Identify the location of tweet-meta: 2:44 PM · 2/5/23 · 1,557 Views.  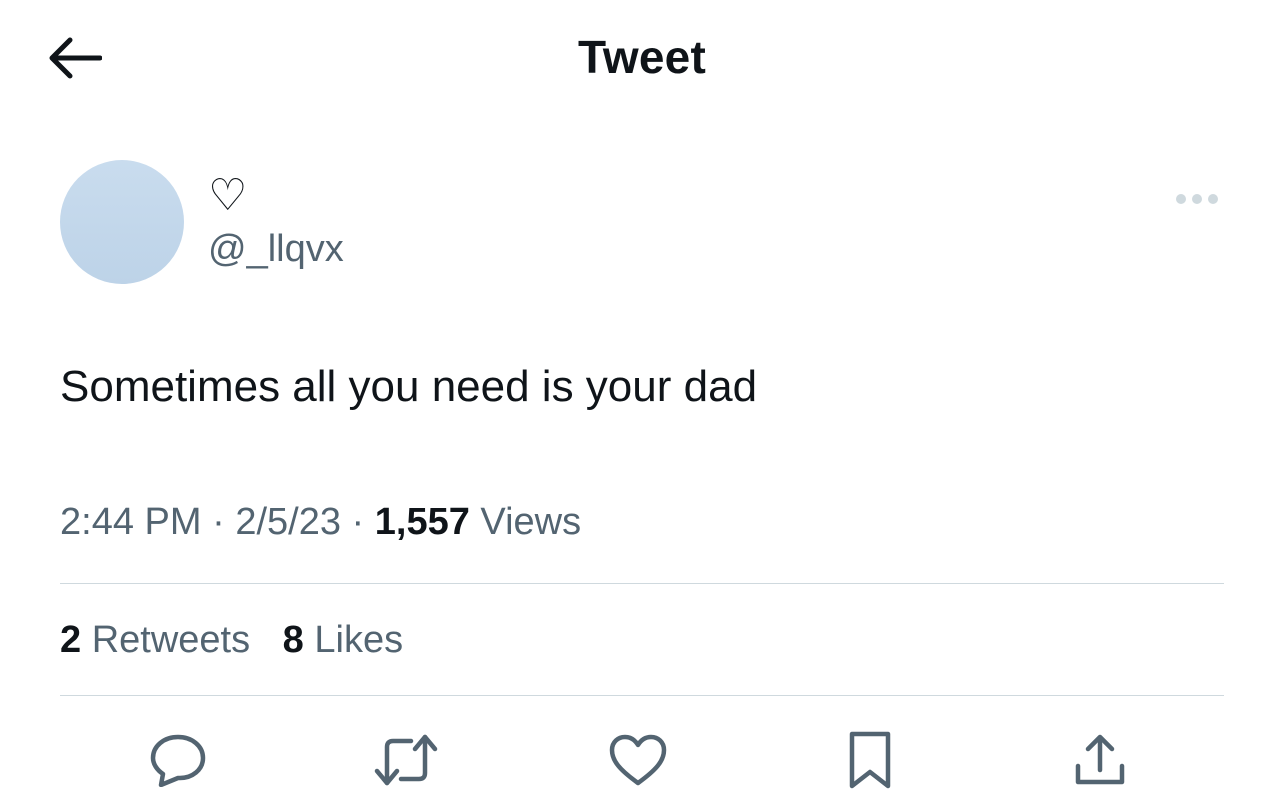
(320, 522).